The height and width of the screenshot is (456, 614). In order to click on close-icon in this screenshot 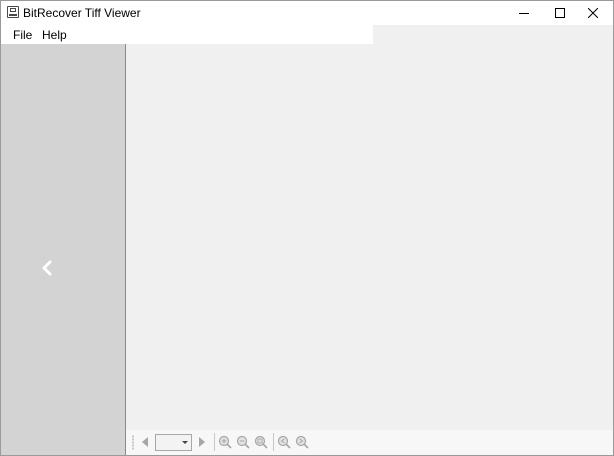, I will do `click(593, 13)`.